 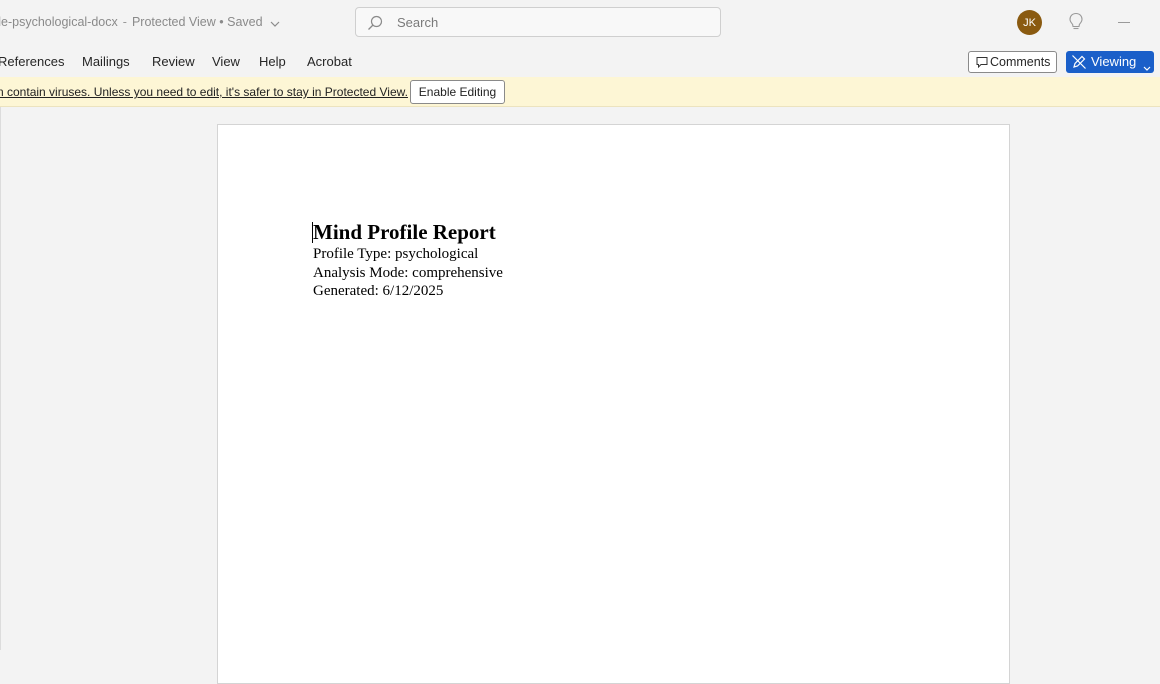 I want to click on tab-review: Review, so click(x=173, y=61).